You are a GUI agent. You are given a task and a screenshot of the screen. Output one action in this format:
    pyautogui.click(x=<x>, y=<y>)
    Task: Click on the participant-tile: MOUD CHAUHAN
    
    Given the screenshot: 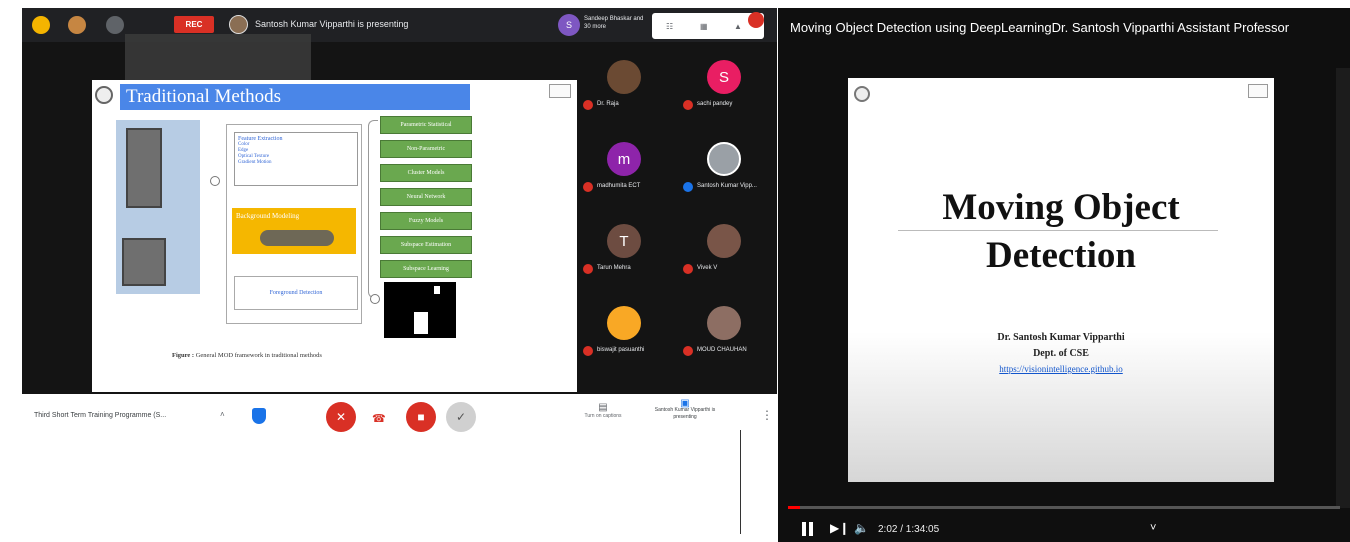 What is the action you would take?
    pyautogui.click(x=726, y=333)
    